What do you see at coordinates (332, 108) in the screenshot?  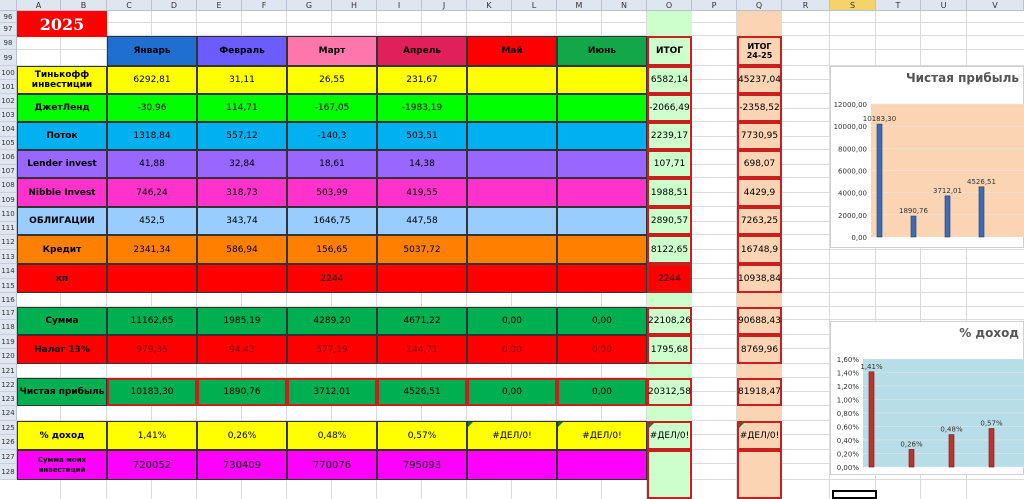 I see `value-cell: -167,05` at bounding box center [332, 108].